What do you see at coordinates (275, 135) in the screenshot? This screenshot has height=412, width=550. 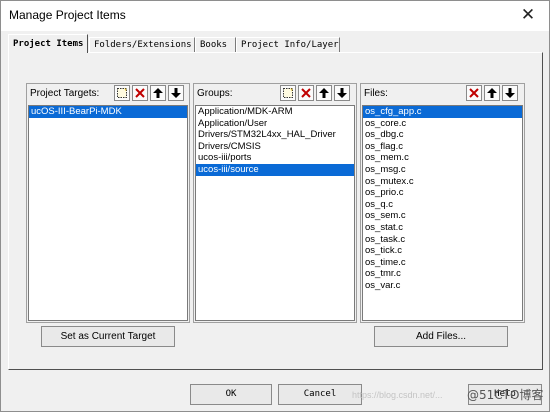 I see `list-item: Drivers/STM32L4xx_HAL_Driver` at bounding box center [275, 135].